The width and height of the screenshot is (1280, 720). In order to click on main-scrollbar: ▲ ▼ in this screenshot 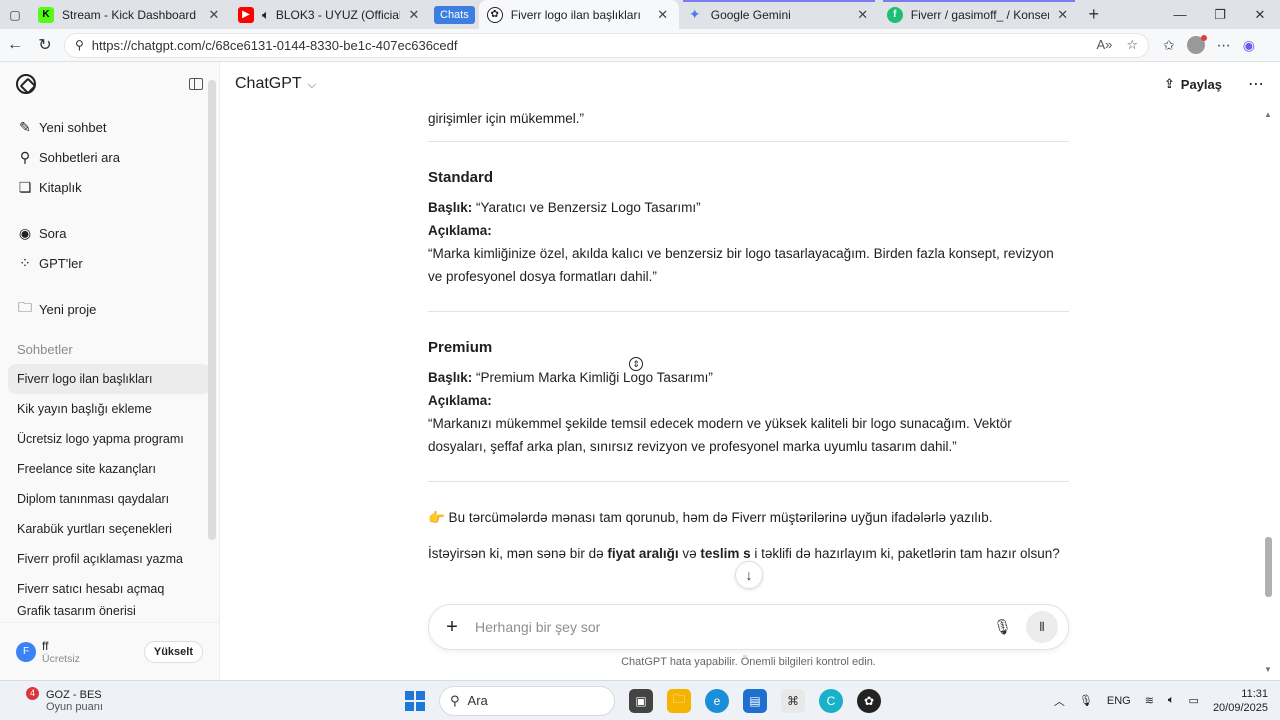, I will do `click(1268, 392)`.